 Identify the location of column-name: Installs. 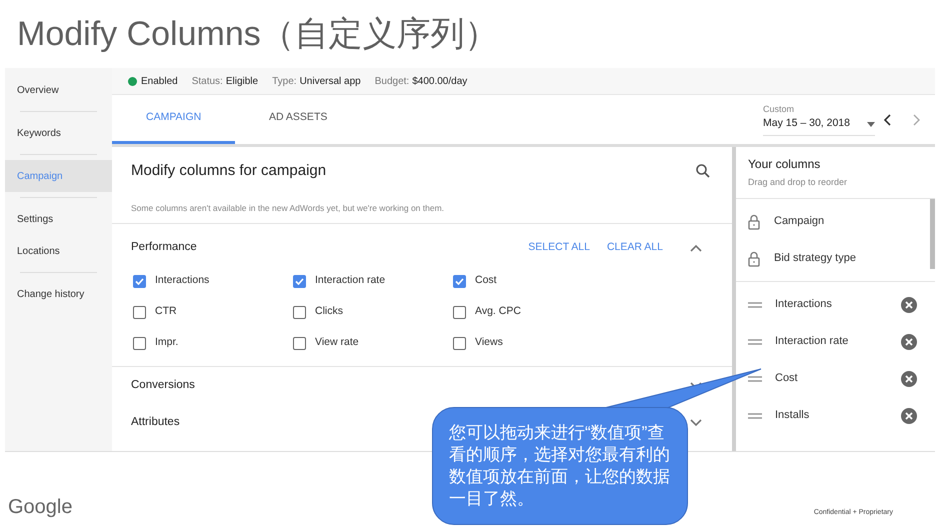
(792, 416).